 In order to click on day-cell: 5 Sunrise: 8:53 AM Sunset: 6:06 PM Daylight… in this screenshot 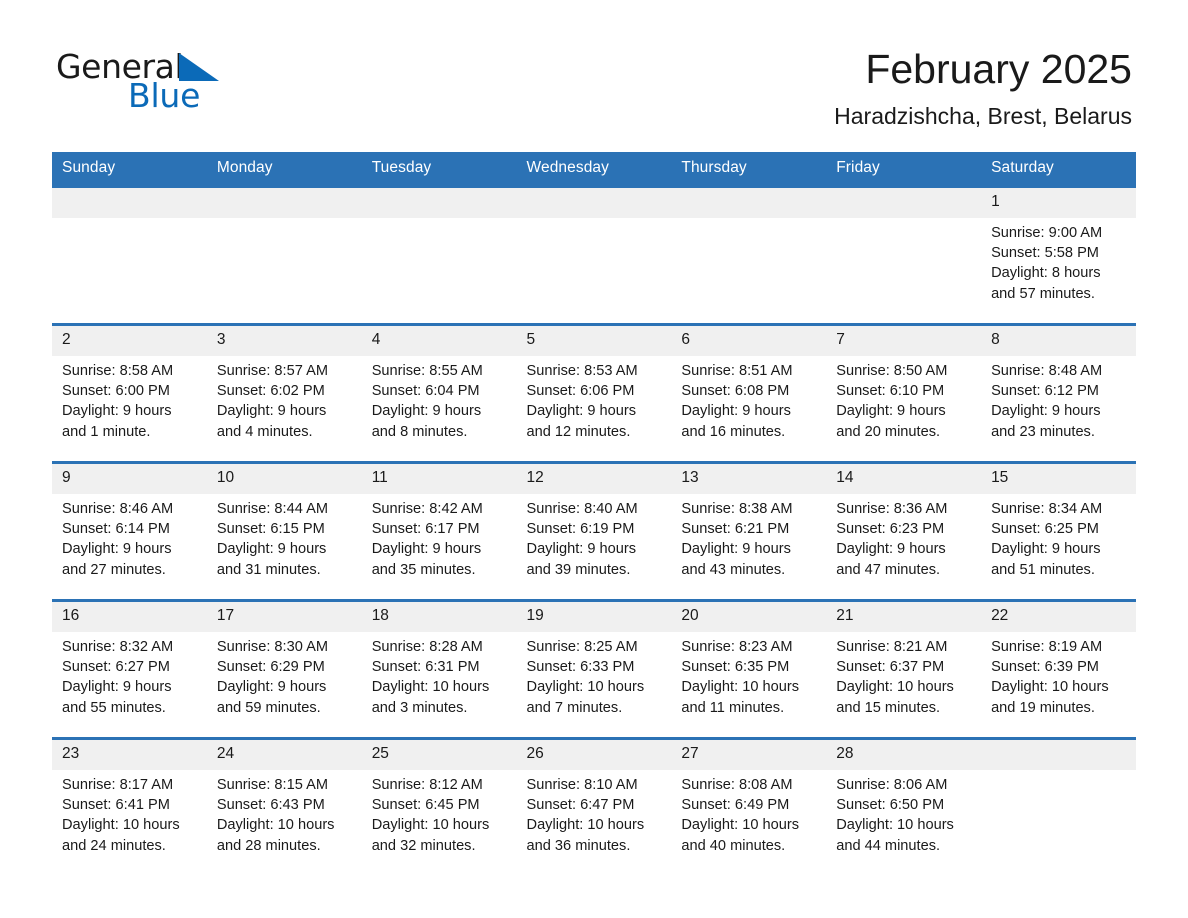, I will do `click(594, 393)`.